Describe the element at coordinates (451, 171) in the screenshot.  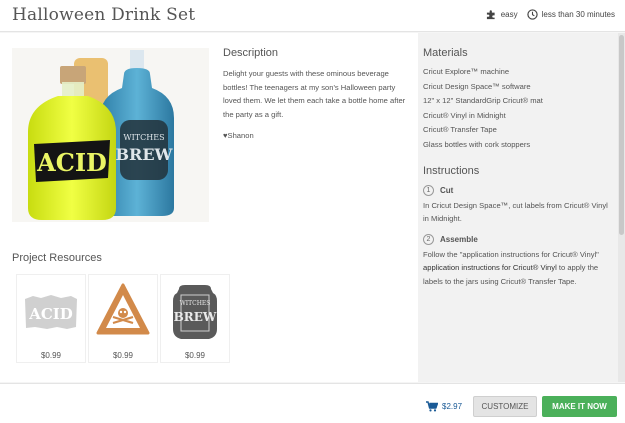
I see `instructions-heading: Instructions` at that location.